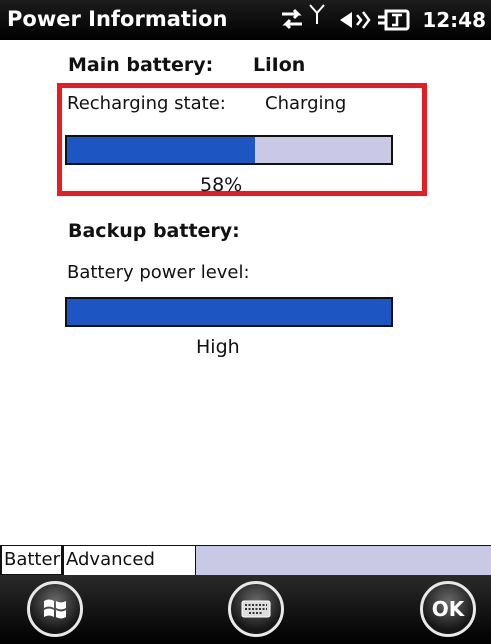  Describe the element at coordinates (158, 272) in the screenshot. I see `battery-power-level-label: Battery power level:` at that location.